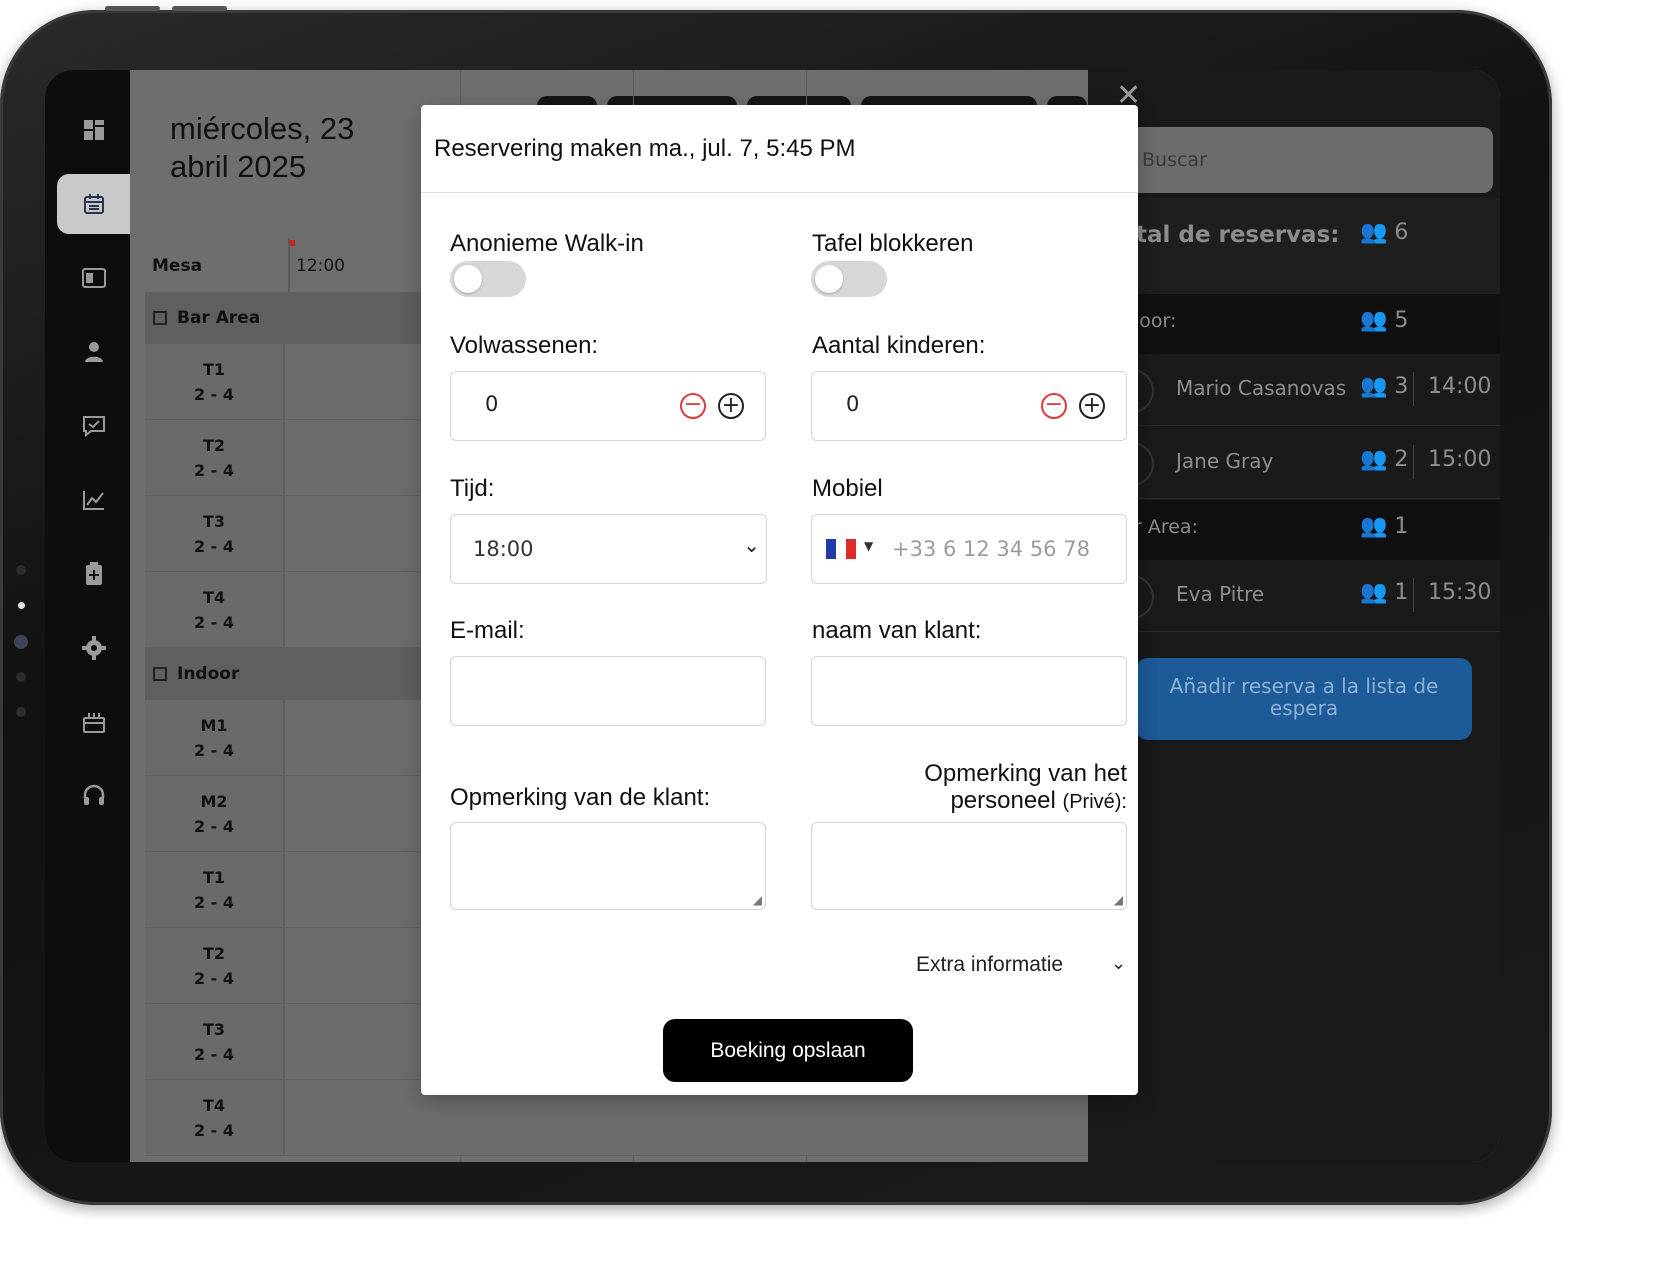  I want to click on section-count: 5, so click(1401, 320).